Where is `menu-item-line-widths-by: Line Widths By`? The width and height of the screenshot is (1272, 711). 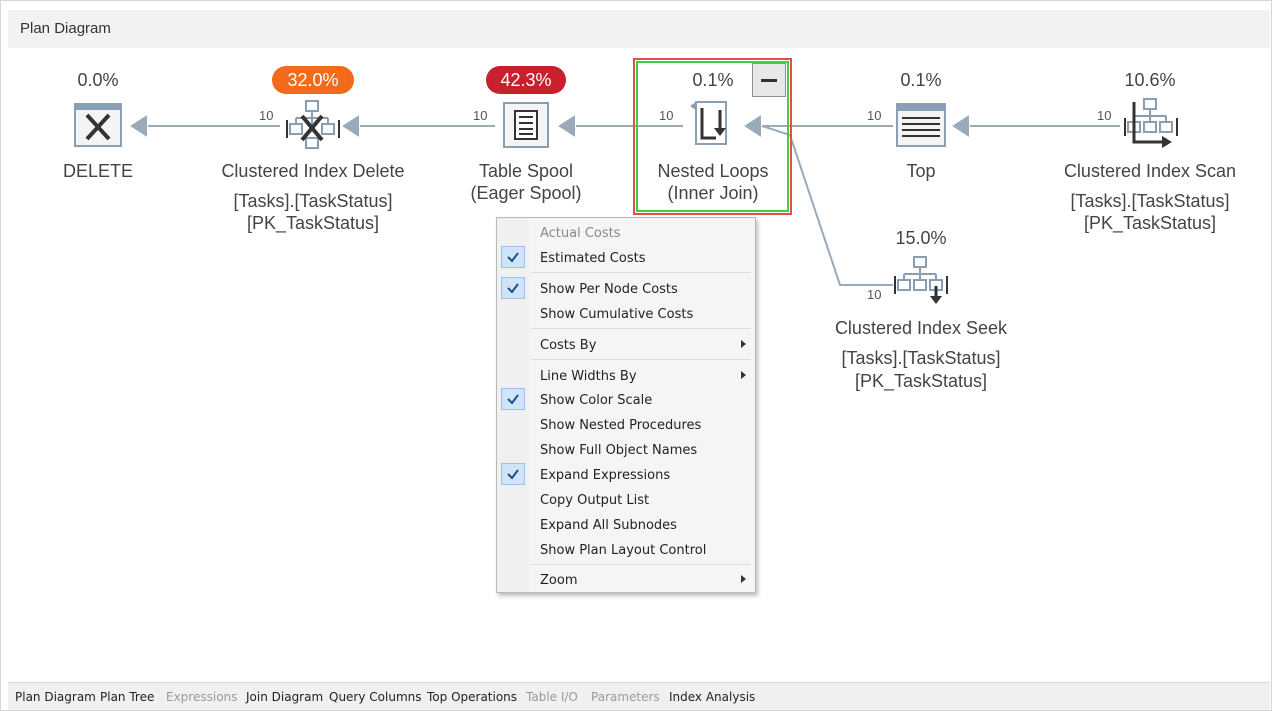
menu-item-line-widths-by: Line Widths By is located at coordinates (626, 375).